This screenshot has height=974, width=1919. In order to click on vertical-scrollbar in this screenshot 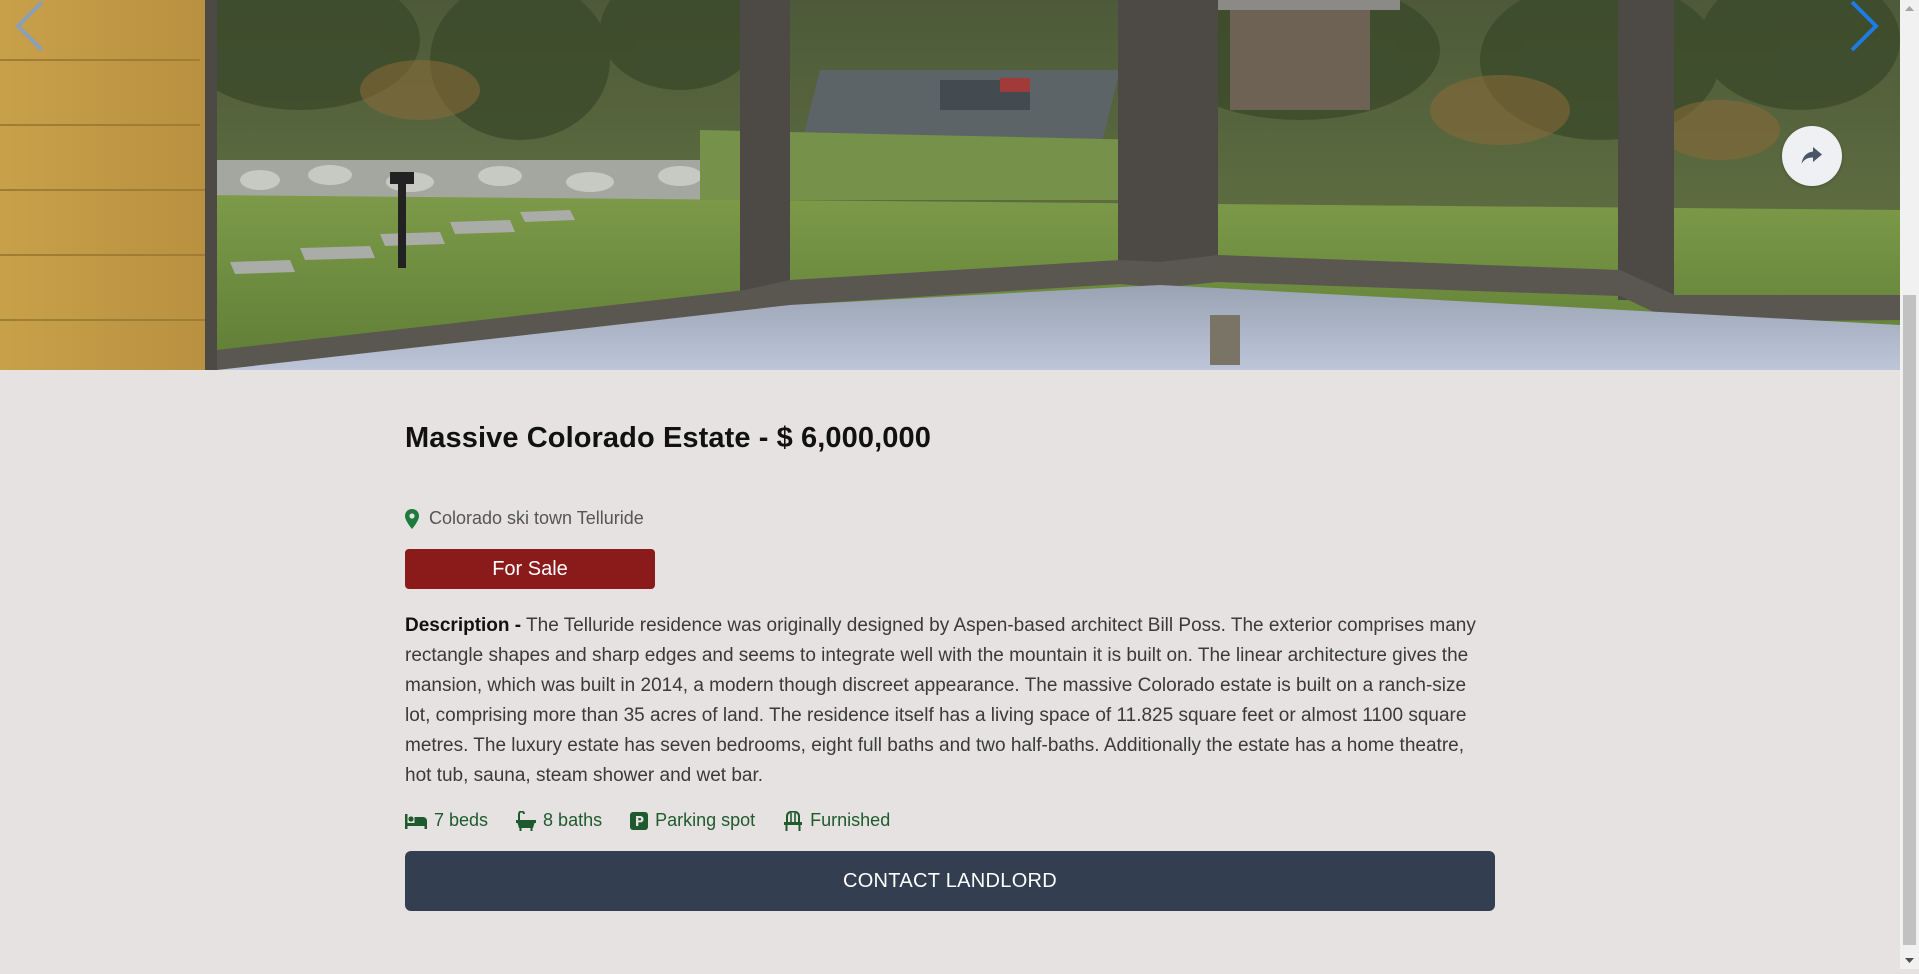, I will do `click(1909, 484)`.